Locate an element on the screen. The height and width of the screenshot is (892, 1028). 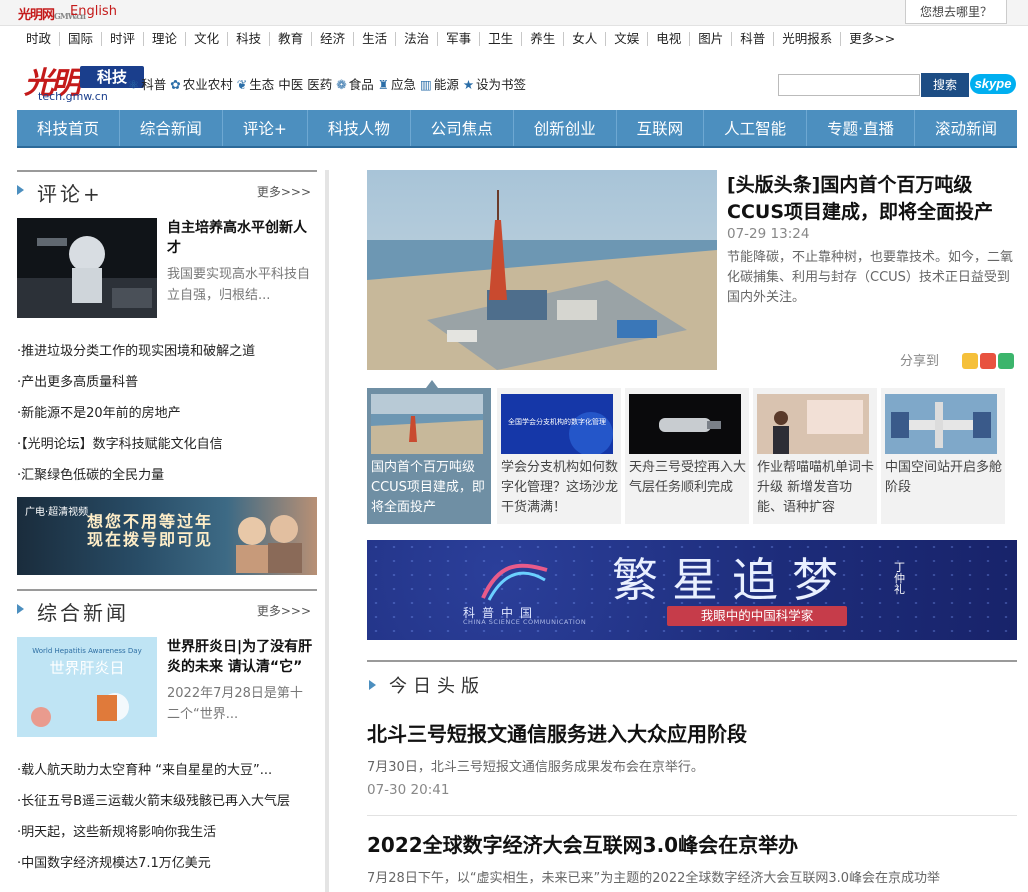
list-item: ·产出更多高质量科普 is located at coordinates (167, 382).